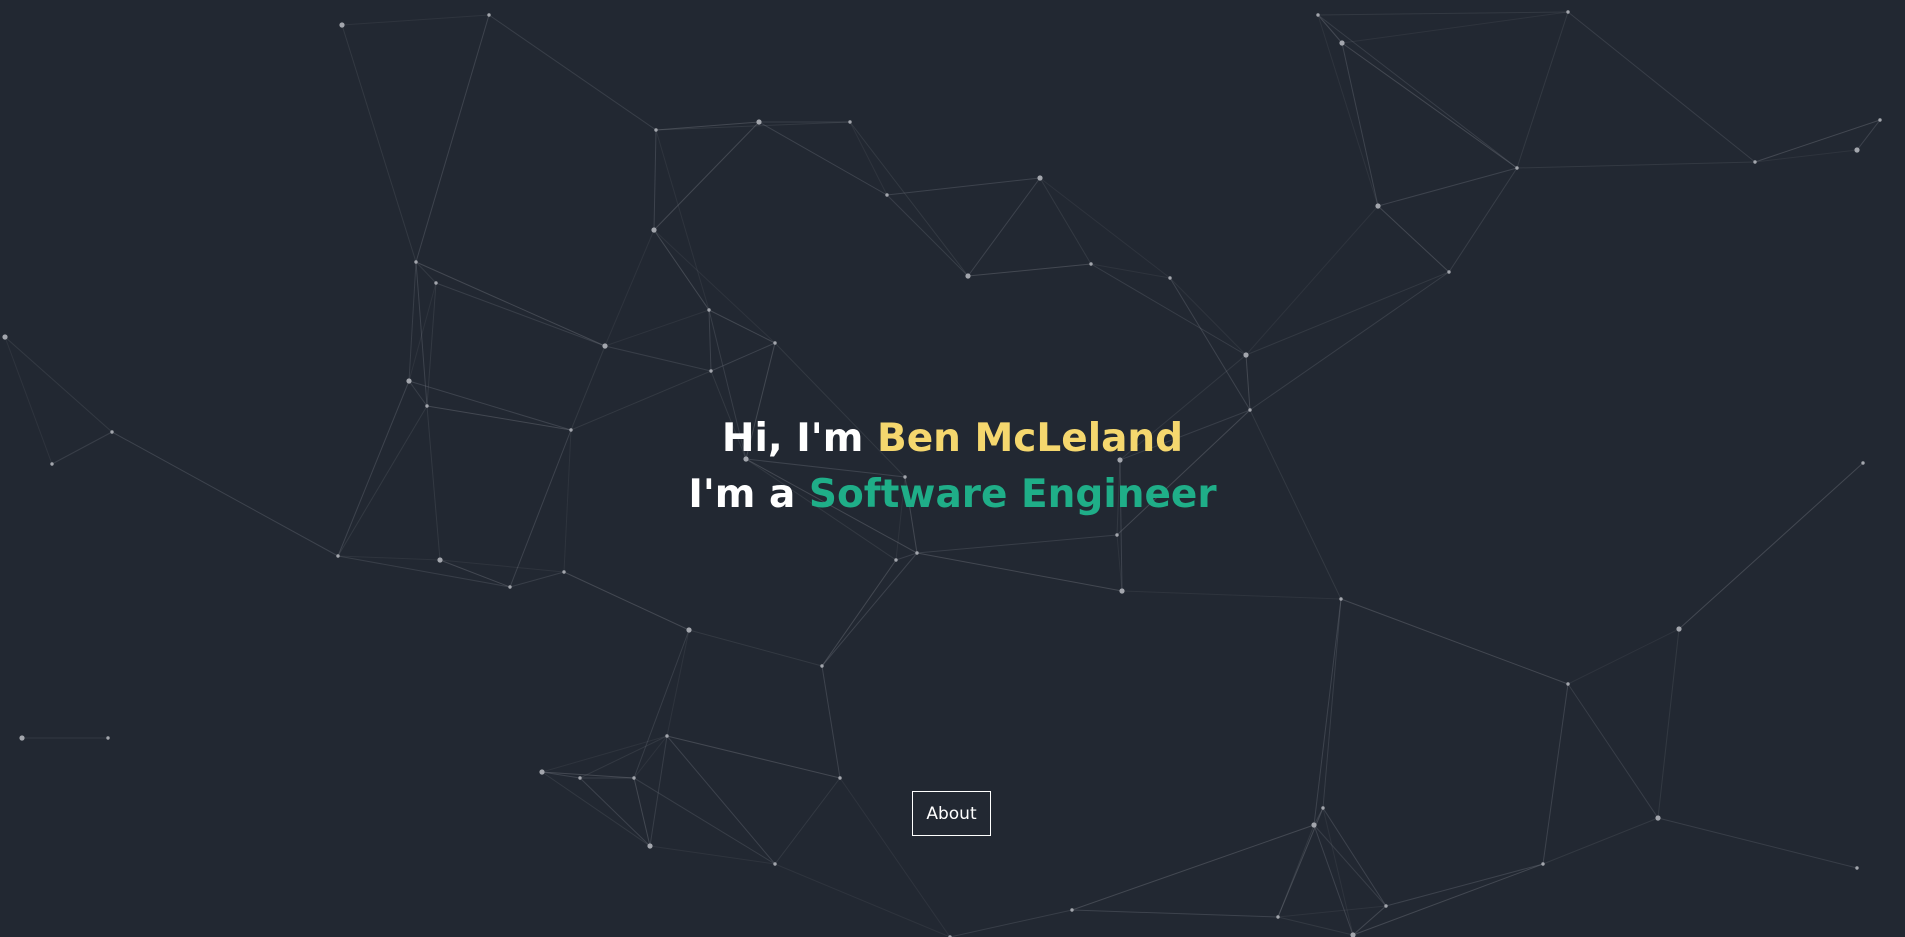 Image resolution: width=1905 pixels, height=937 pixels. Describe the element at coordinates (799, 438) in the screenshot. I see `greeting-prefix: Hi, I'm` at that location.